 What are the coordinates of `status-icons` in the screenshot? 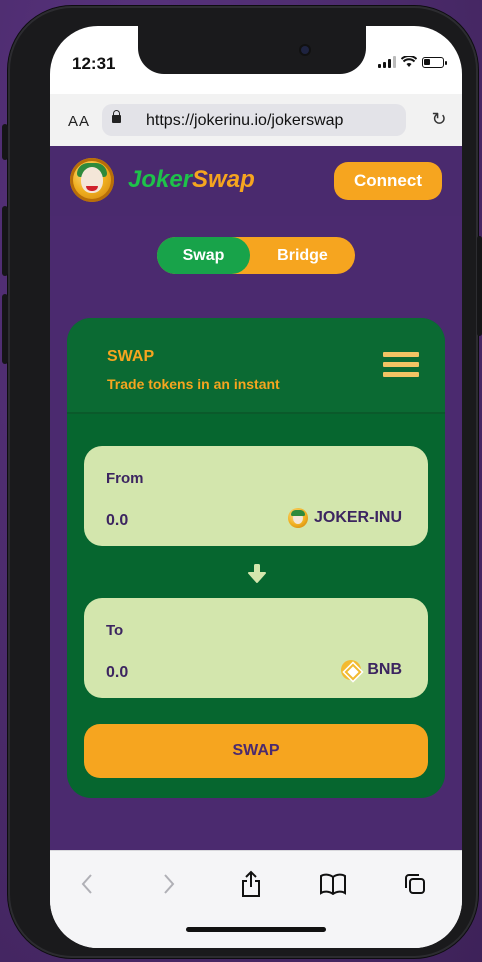 It's located at (412, 62).